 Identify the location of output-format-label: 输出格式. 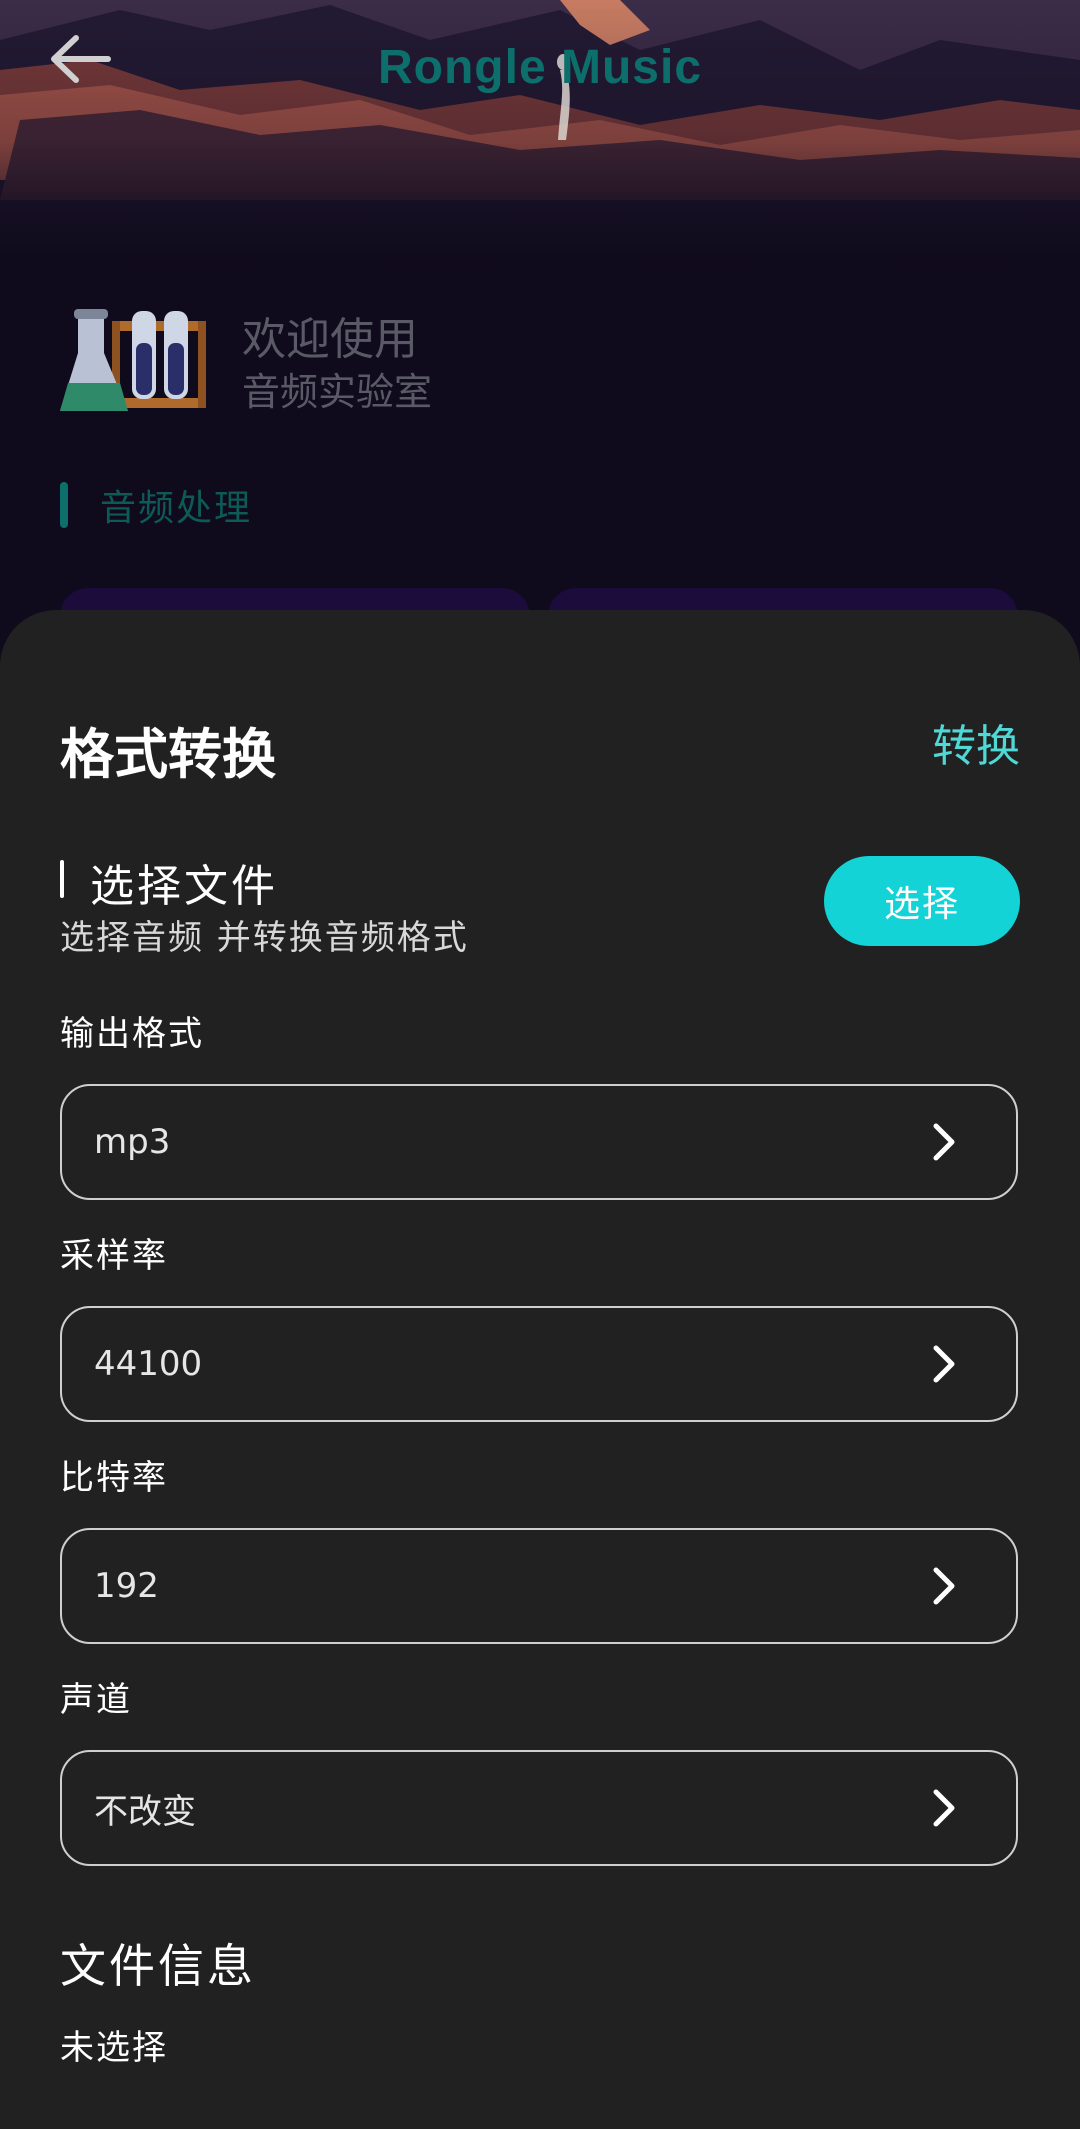
(132, 1034).